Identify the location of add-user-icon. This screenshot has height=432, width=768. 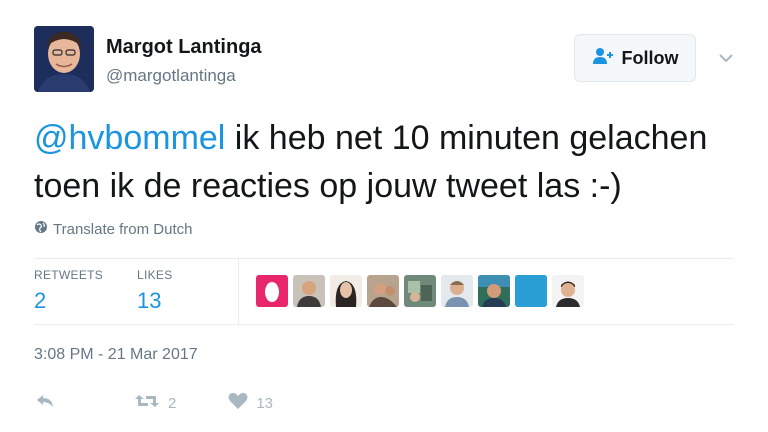
(603, 58).